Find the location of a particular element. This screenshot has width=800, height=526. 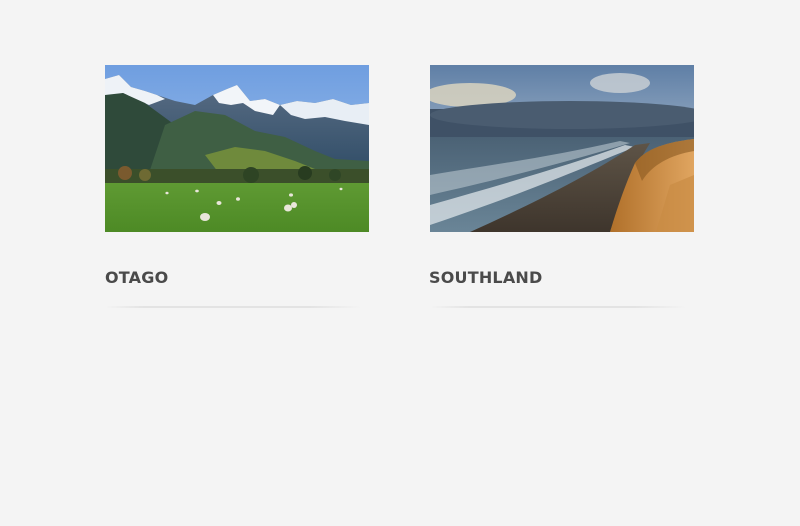

region-title-southland: SOUTHLAND is located at coordinates (561, 280).